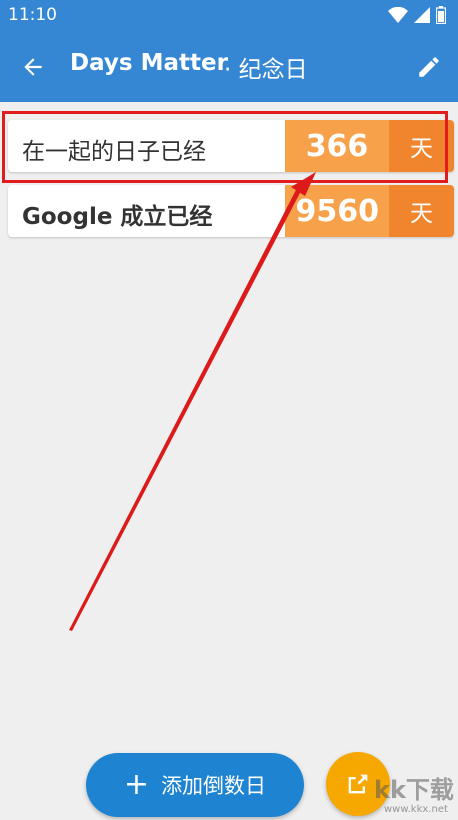  I want to click on watermark-url: www.kkx.net, so click(416, 809).